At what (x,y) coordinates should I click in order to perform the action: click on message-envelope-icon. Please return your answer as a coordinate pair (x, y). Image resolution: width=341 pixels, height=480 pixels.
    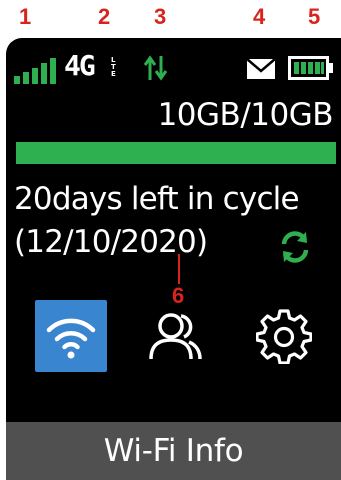
    Looking at the image, I should click on (261, 69).